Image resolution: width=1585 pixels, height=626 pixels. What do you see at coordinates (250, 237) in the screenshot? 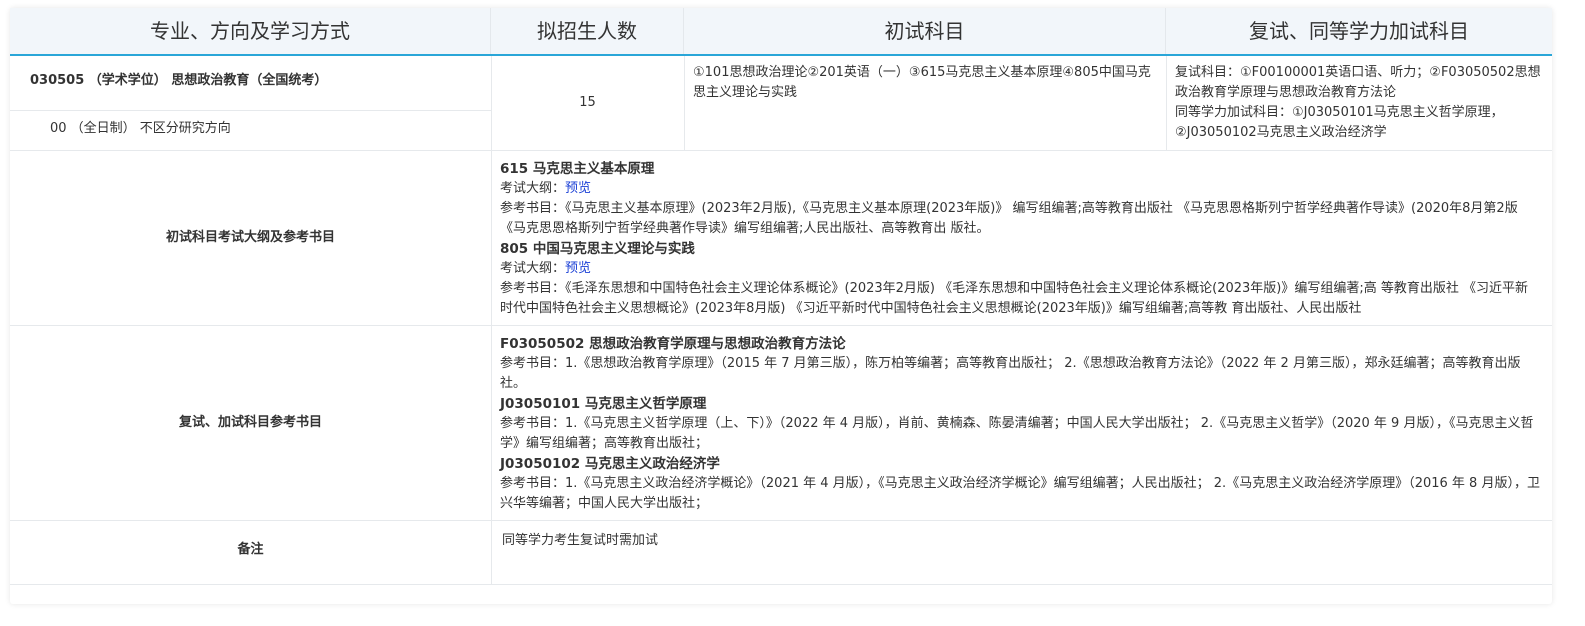
I see `section-exam-outline-label: 初试科目考试大纲及参考书目` at bounding box center [250, 237].